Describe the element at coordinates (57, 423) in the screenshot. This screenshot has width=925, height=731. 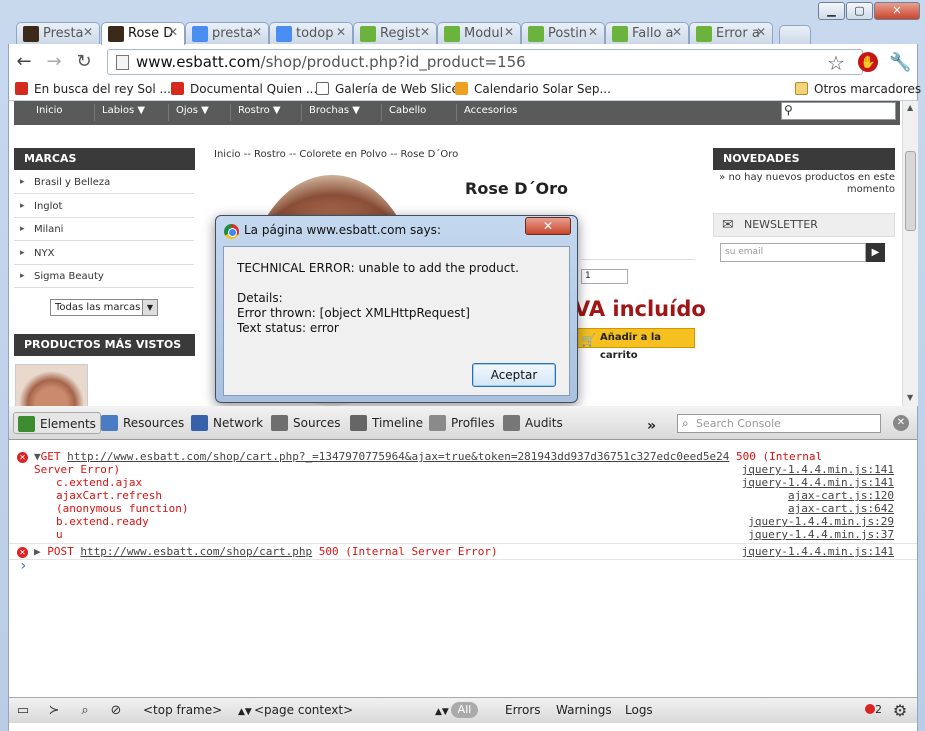
I see `devtools-tab-elements: Elements` at that location.